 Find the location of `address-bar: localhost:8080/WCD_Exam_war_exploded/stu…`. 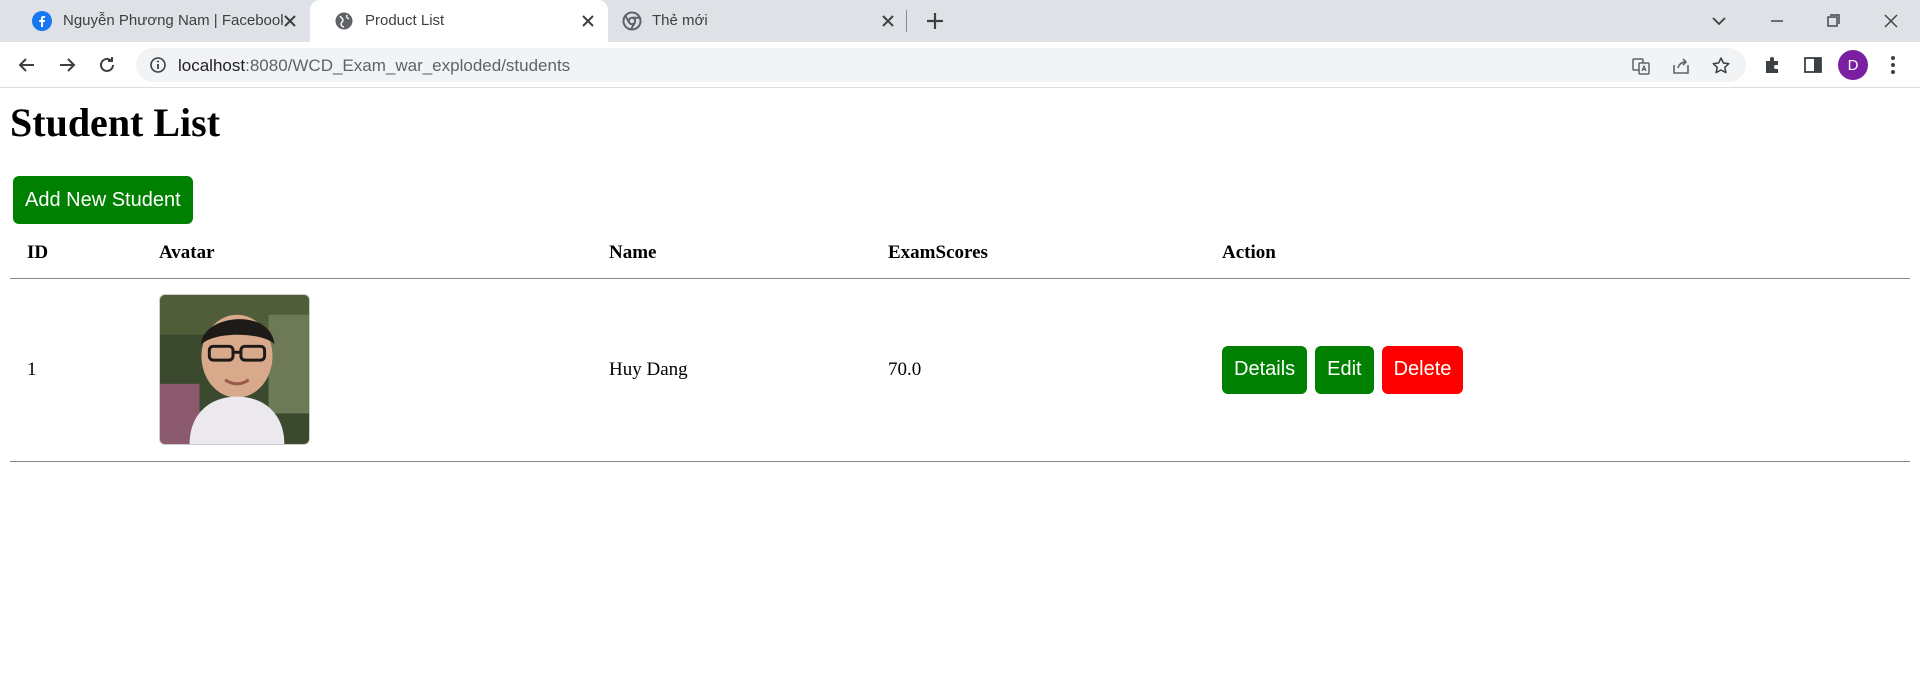

address-bar: localhost:8080/WCD_Exam_war_exploded/stu… is located at coordinates (941, 65).